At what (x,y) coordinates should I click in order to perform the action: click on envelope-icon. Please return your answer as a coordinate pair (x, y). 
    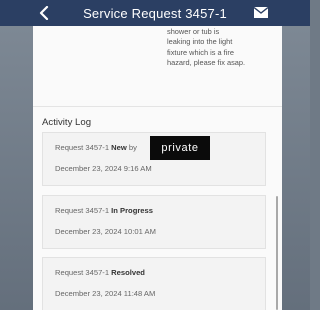
    Looking at the image, I should click on (261, 12).